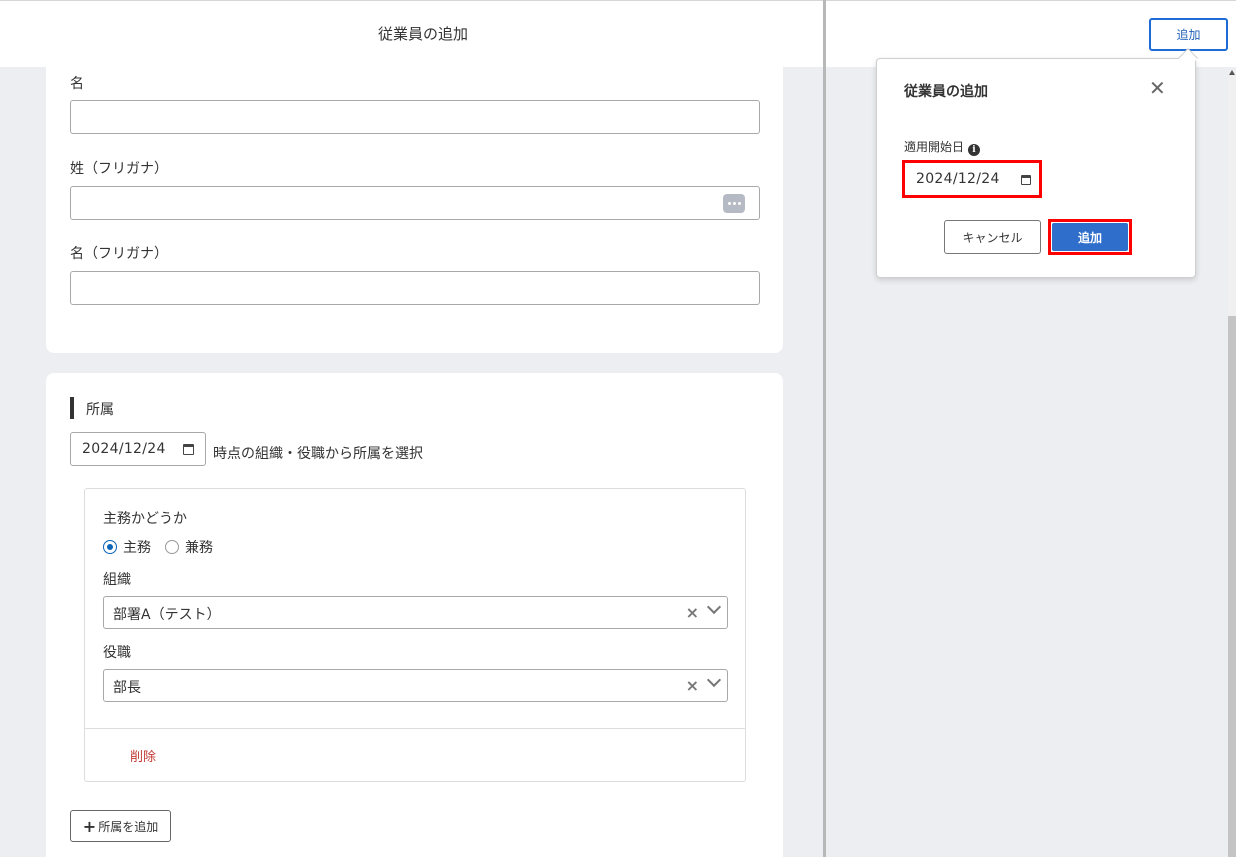 The height and width of the screenshot is (857, 1236). Describe the element at coordinates (415, 288) in the screenshot. I see `first-name-kana-input` at that location.